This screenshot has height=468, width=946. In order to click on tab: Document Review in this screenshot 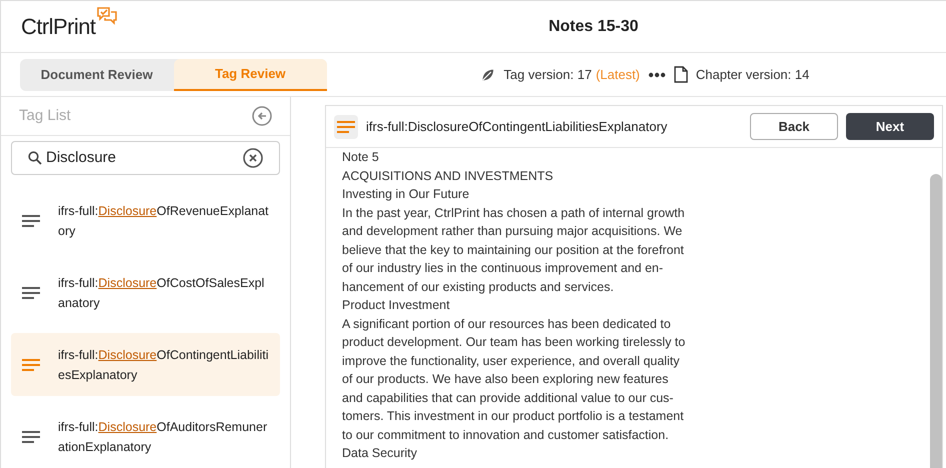, I will do `click(97, 74)`.